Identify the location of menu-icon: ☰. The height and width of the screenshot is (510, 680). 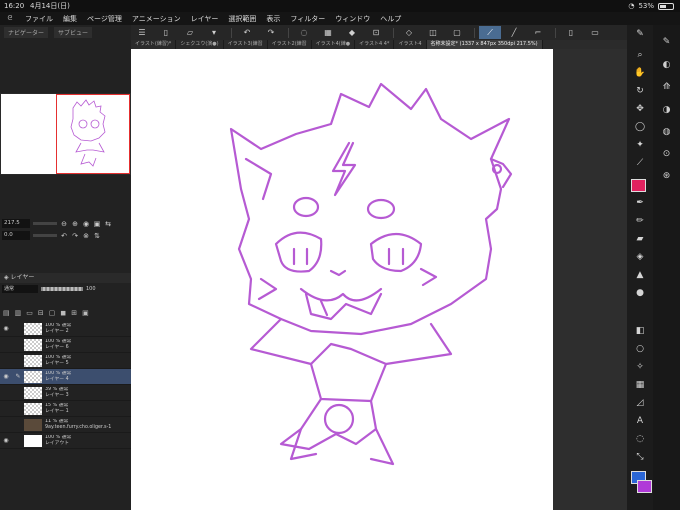
(142, 32).